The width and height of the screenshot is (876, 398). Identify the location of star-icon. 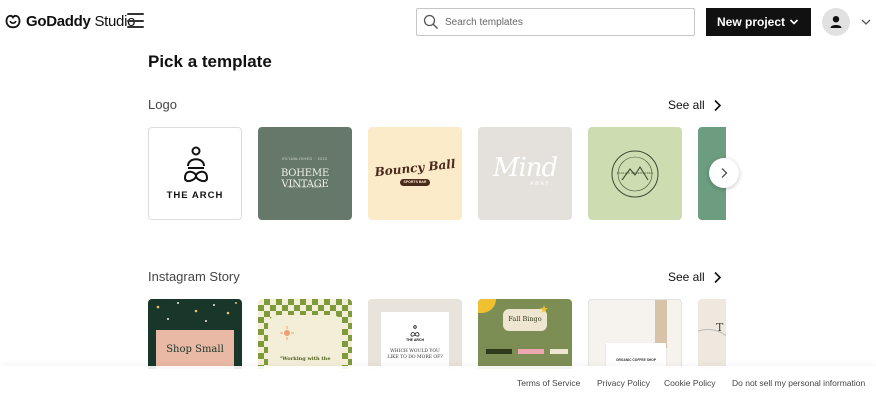
(544, 309).